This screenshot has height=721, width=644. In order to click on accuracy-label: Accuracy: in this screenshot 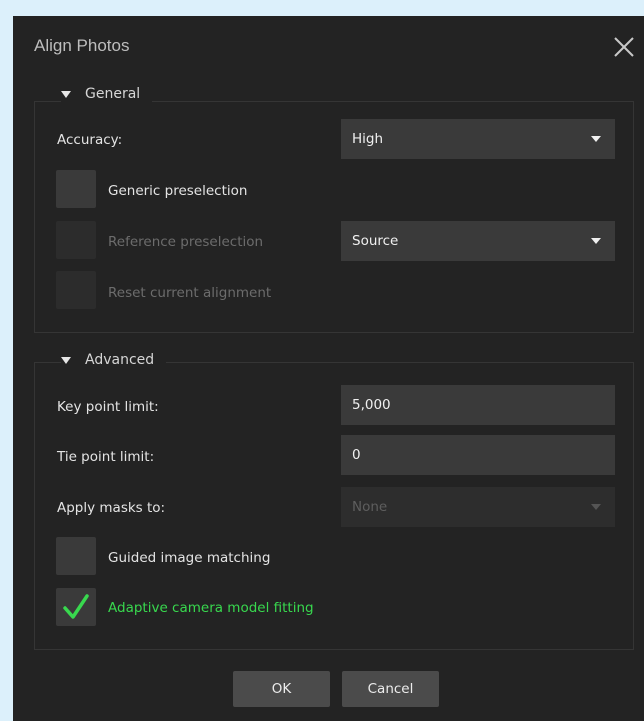, I will do `click(90, 140)`.